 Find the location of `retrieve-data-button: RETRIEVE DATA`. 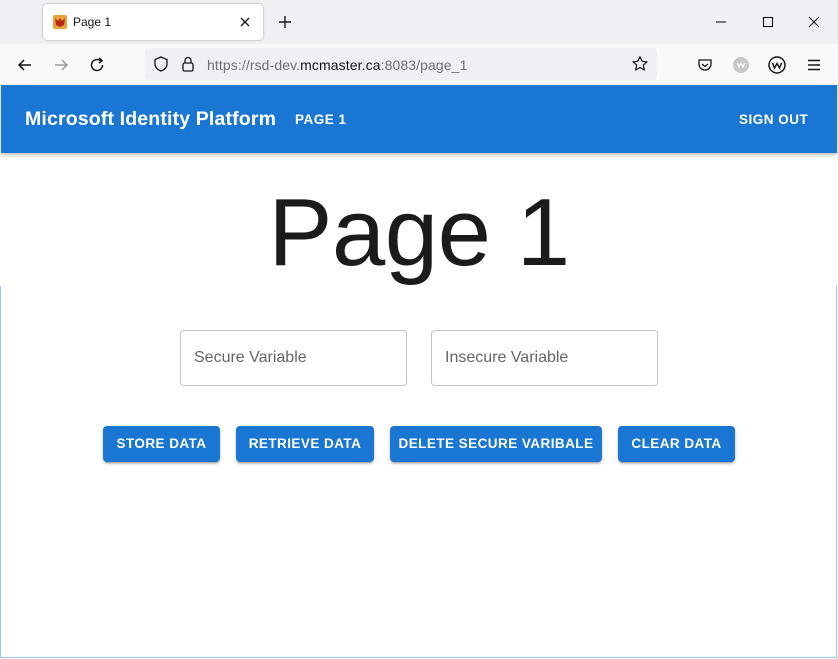

retrieve-data-button: RETRIEVE DATA is located at coordinates (305, 444).